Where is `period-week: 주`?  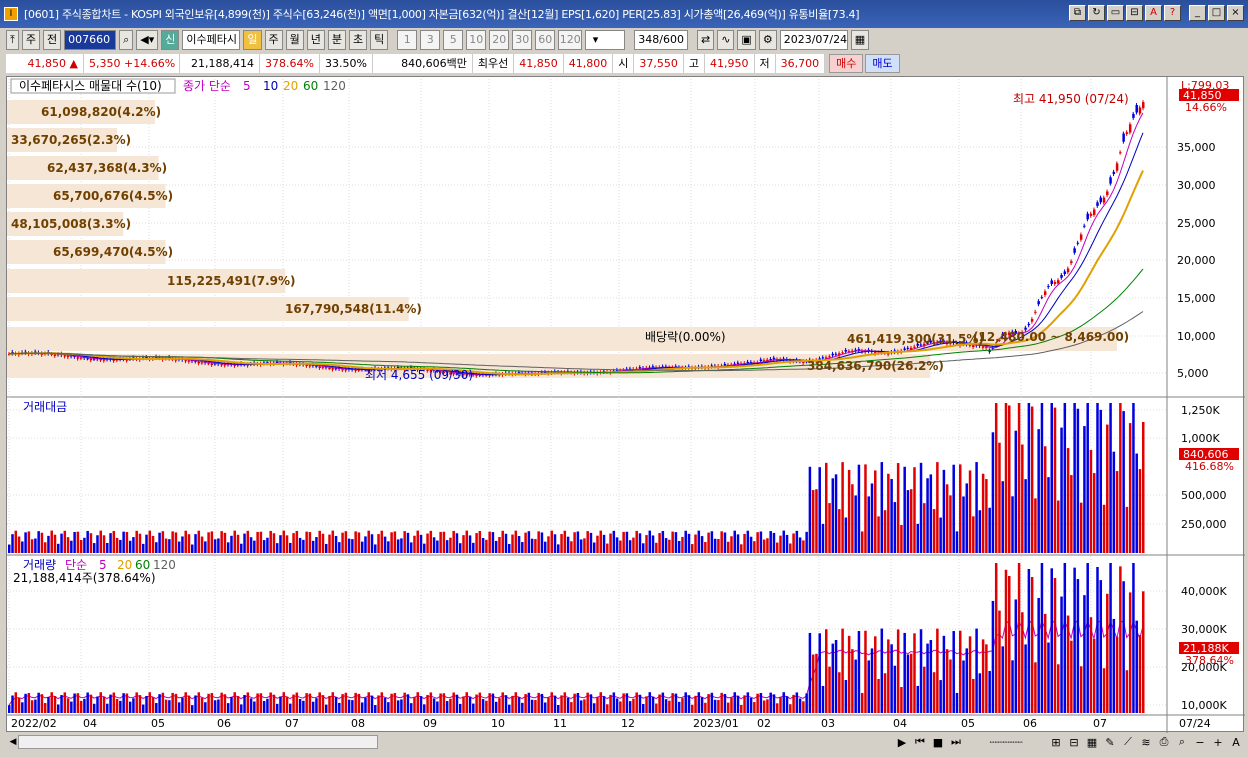
period-week: 주 is located at coordinates (273, 40).